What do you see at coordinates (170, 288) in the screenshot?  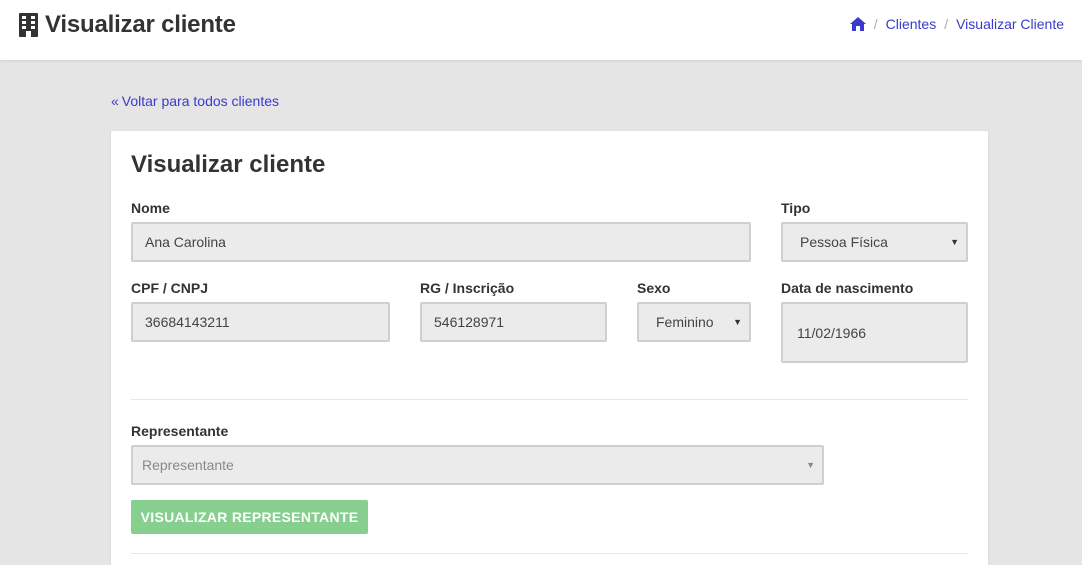 I see `cpf-label: CPF / CNPJ` at bounding box center [170, 288].